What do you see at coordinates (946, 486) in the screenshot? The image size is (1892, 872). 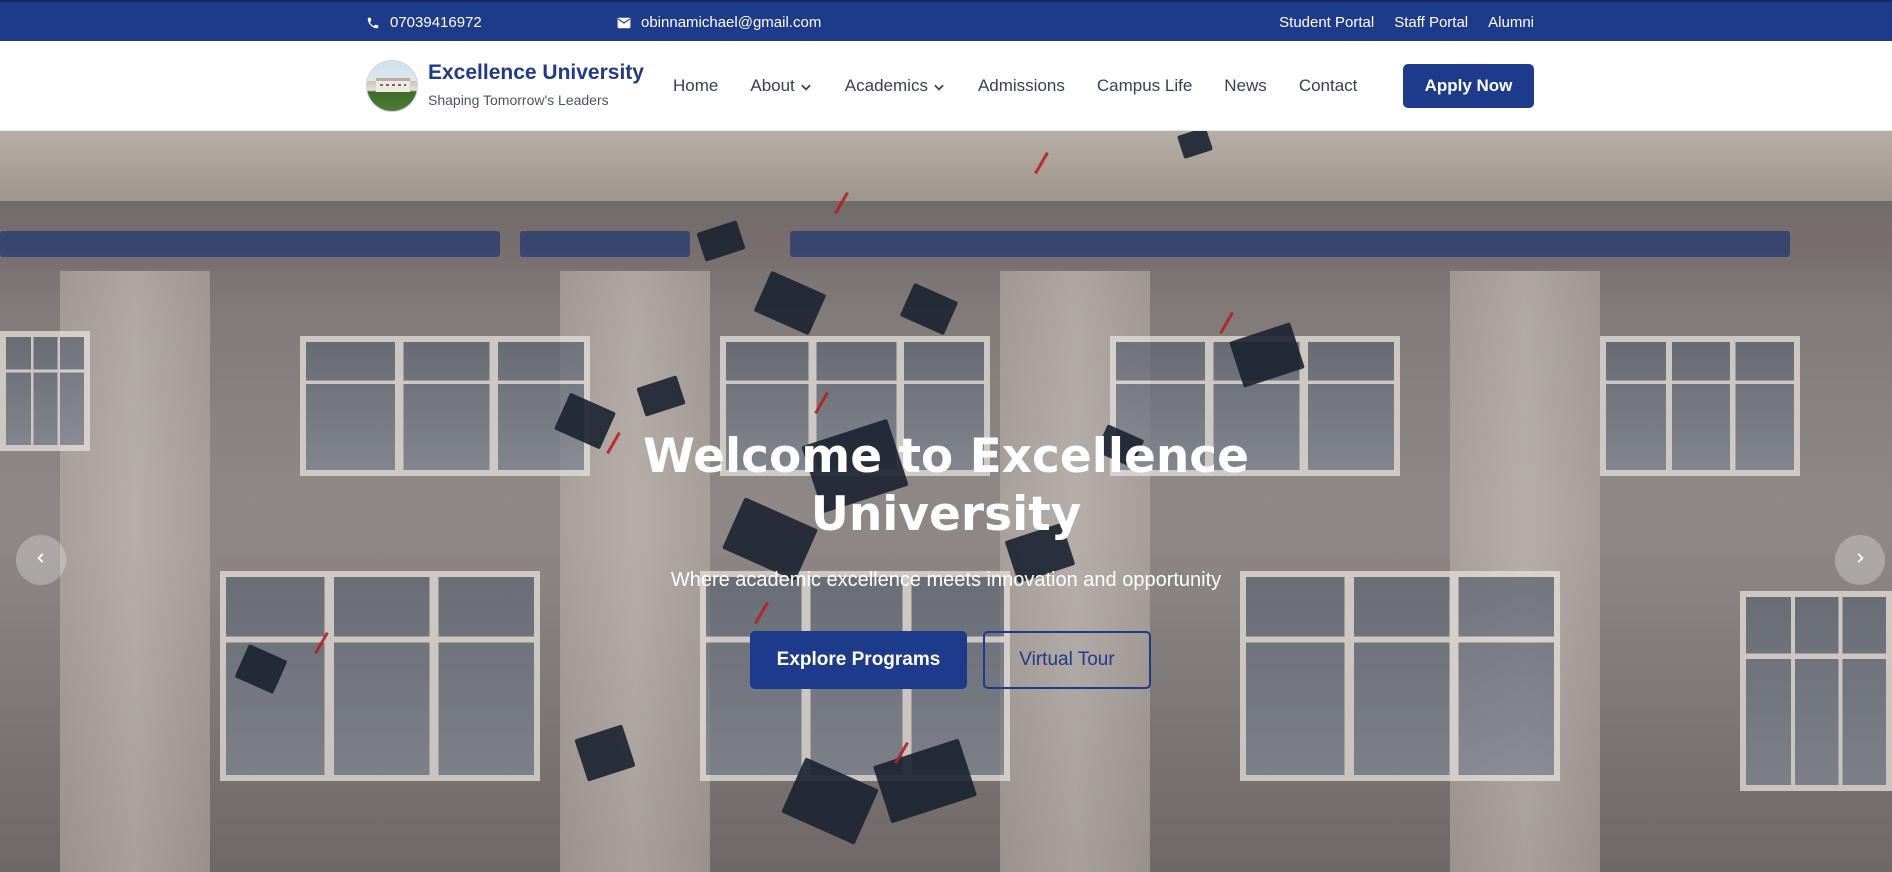 I see `hero-title: Welcome to Excellence University` at bounding box center [946, 486].